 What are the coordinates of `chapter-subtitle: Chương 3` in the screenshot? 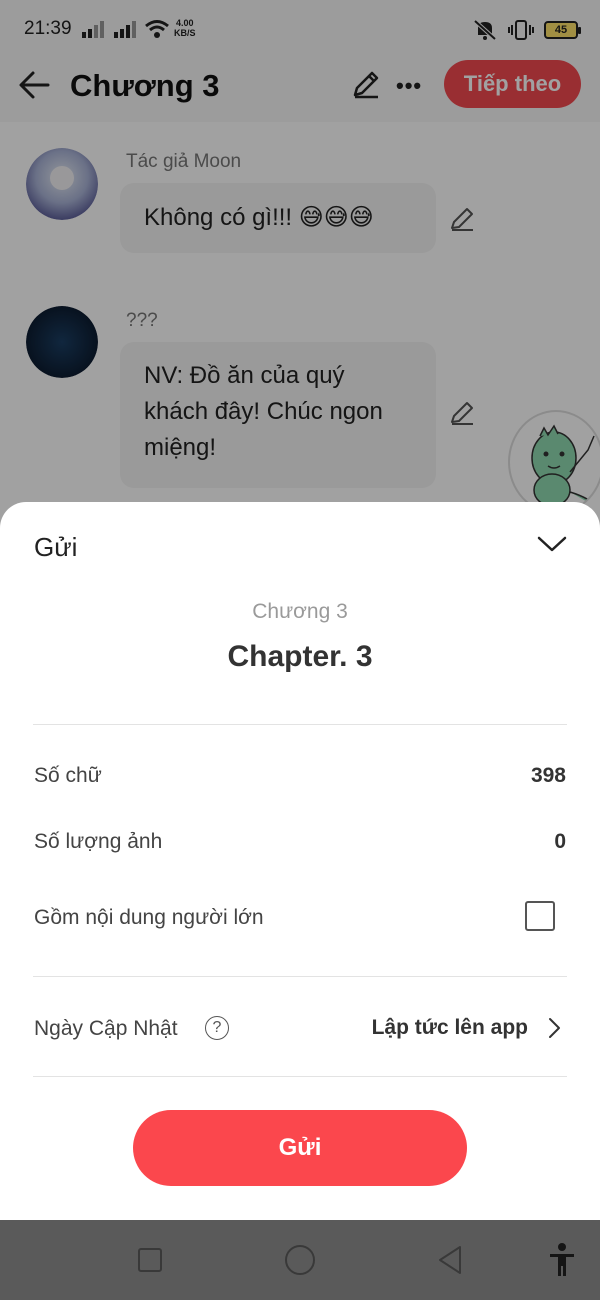 It's located at (300, 611).